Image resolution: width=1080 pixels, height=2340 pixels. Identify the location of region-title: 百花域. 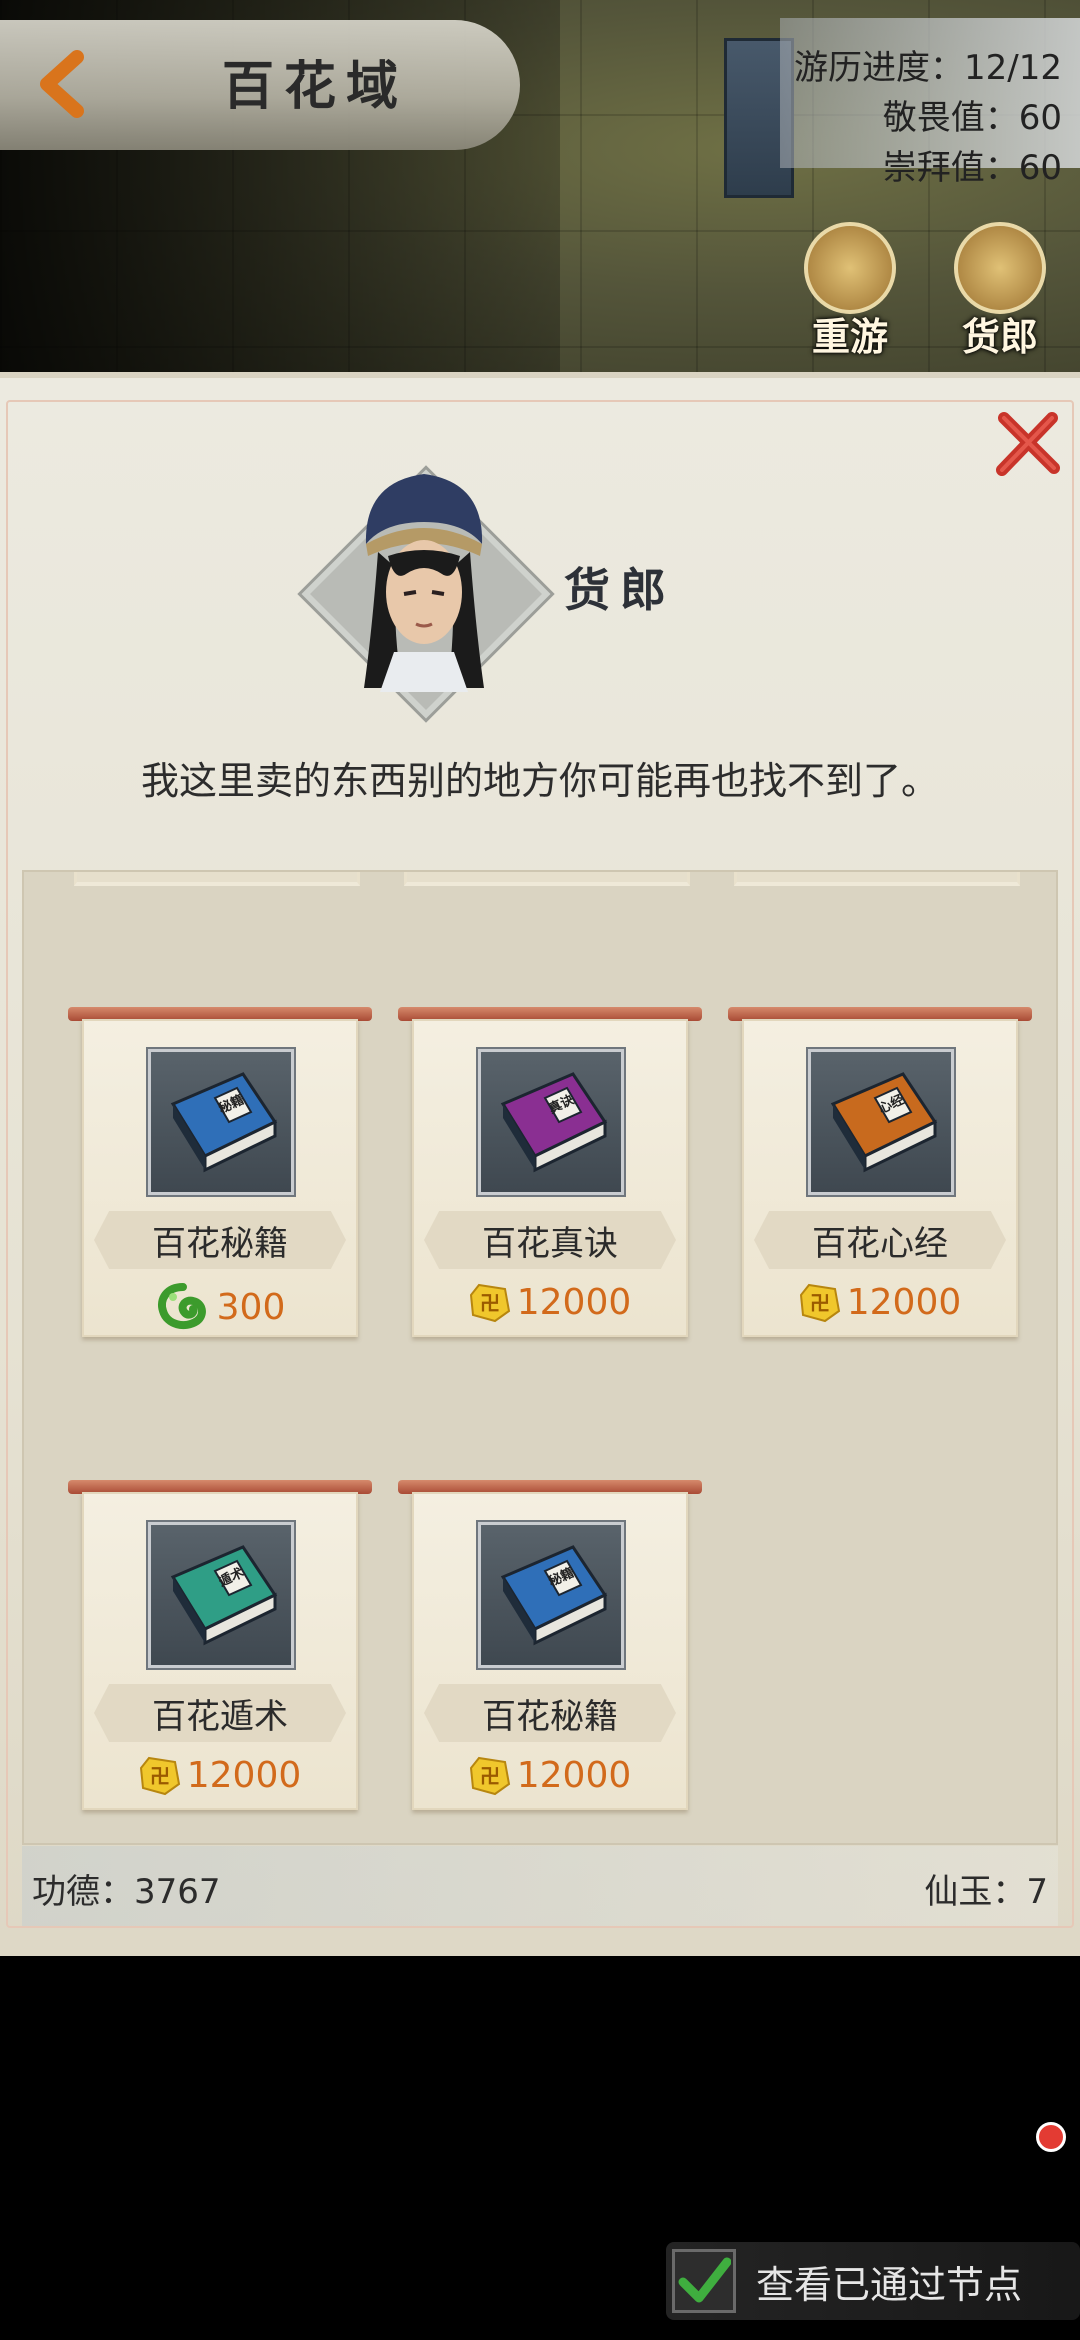
(315, 86).